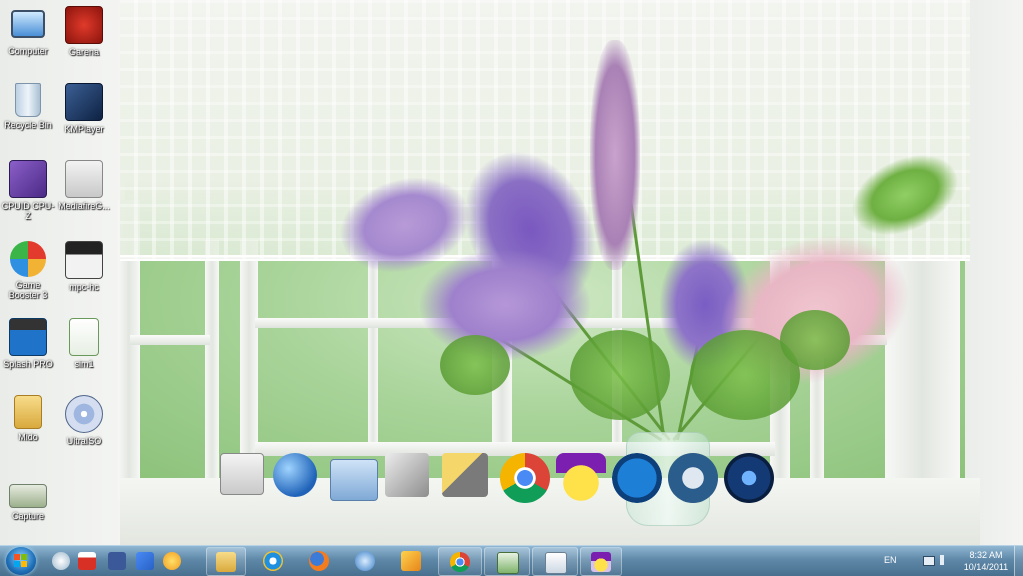  I want to click on desktop-icon-sim1: sim1, so click(84, 343).